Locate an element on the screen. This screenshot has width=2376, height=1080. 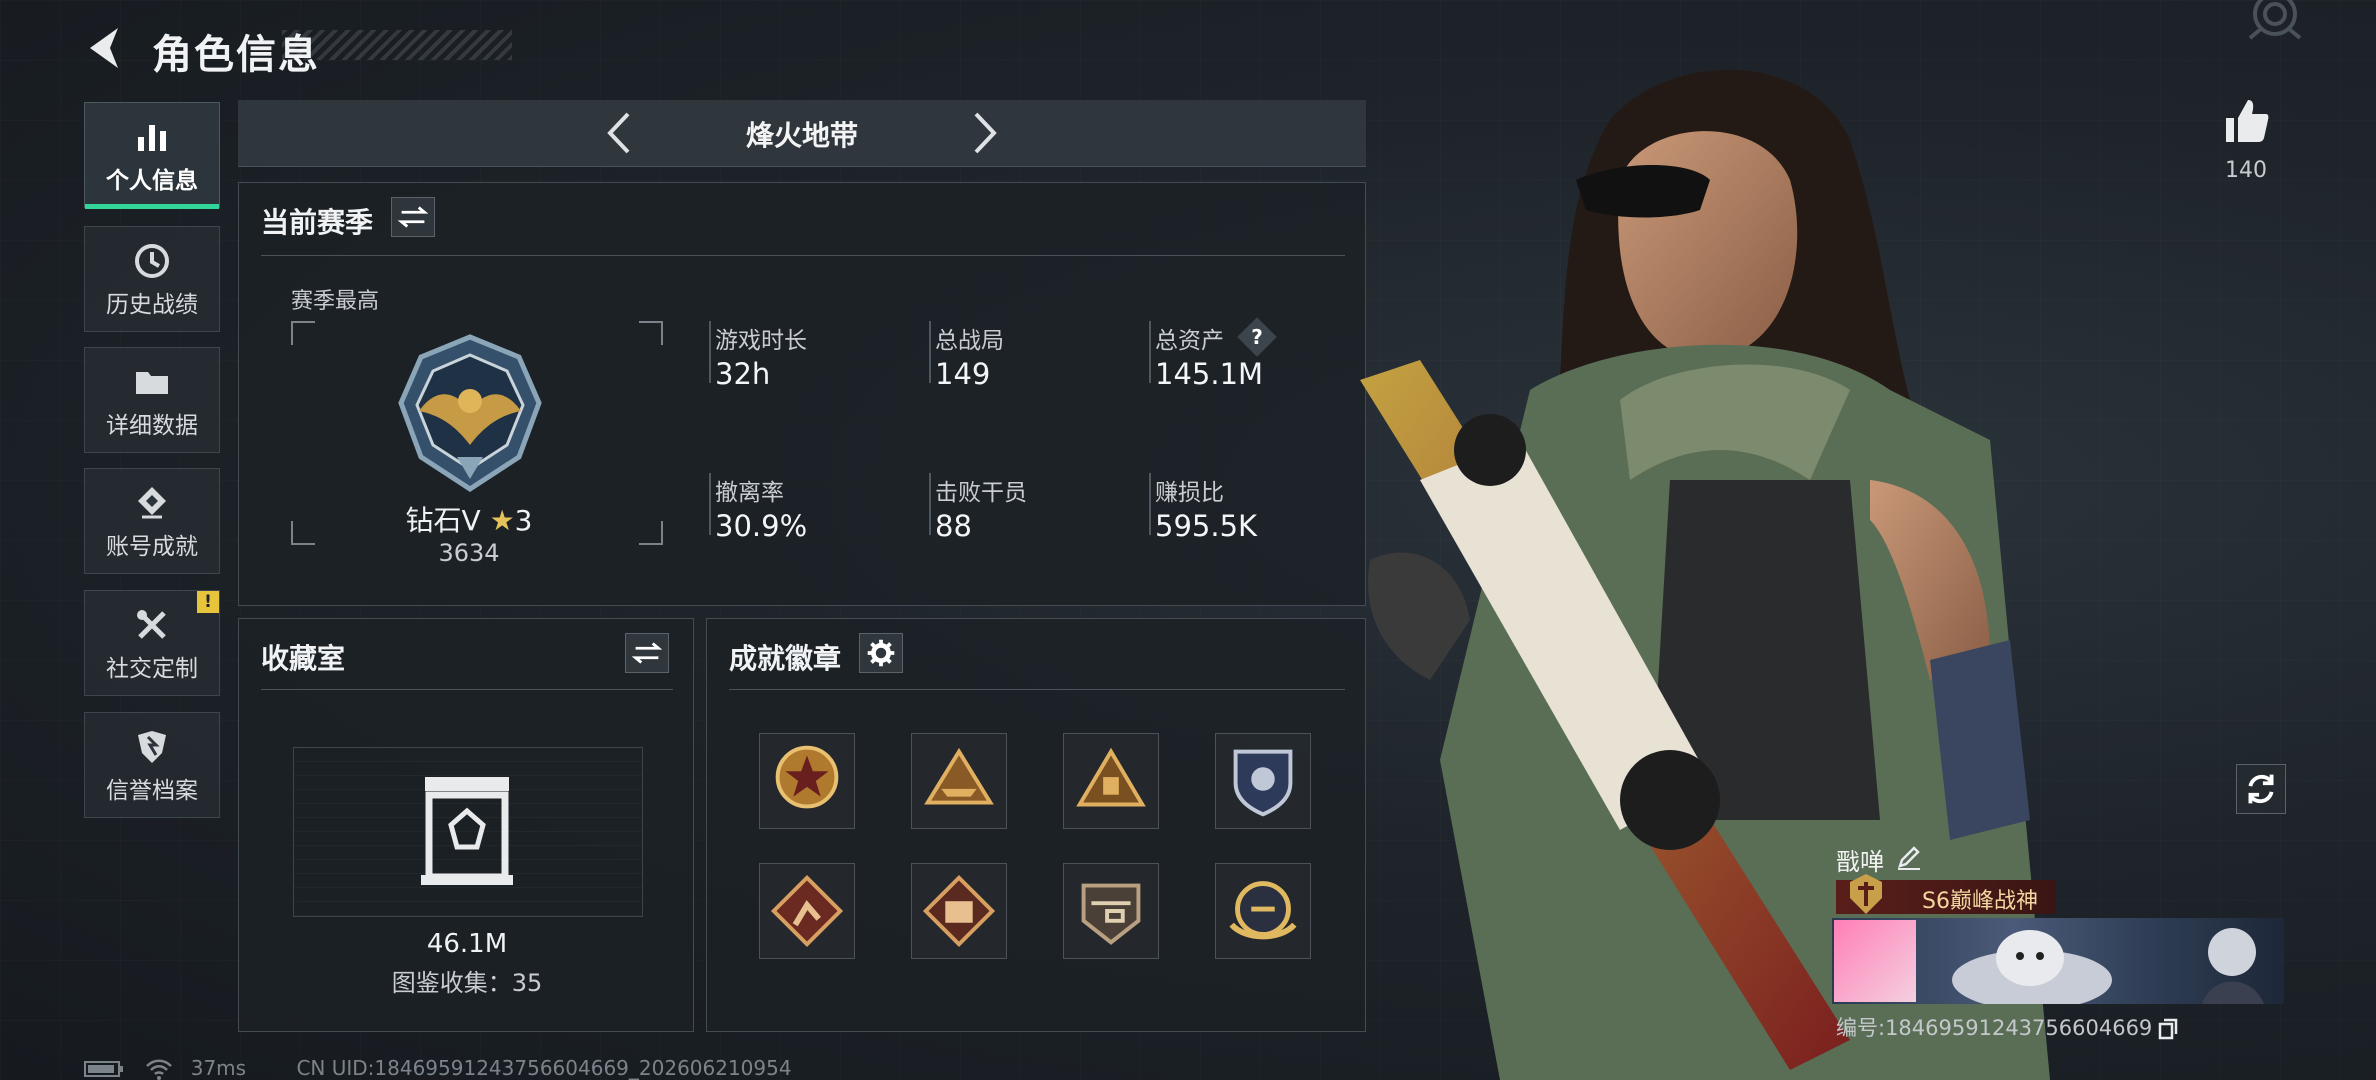
sidebar-item-label: 详细数据 is located at coordinates (152, 426).